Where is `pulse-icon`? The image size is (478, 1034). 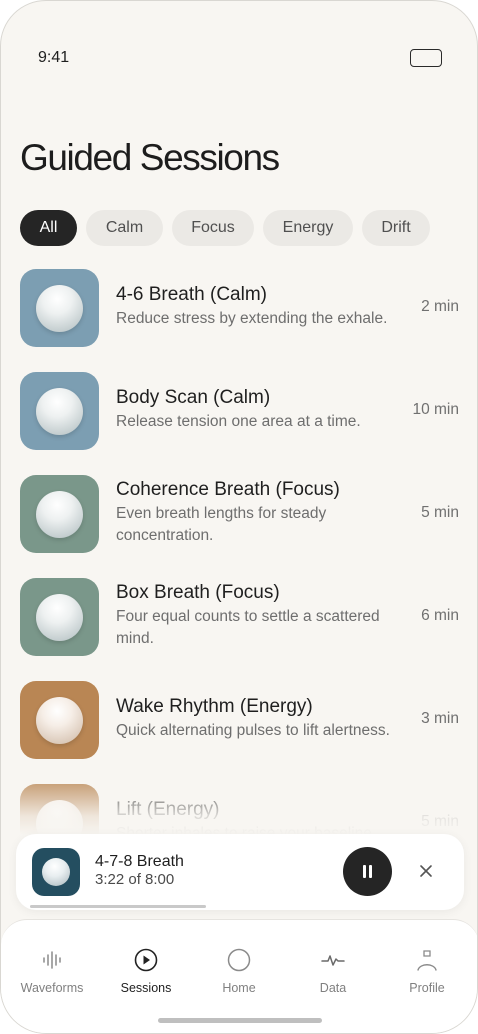
pulse-icon is located at coordinates (333, 960).